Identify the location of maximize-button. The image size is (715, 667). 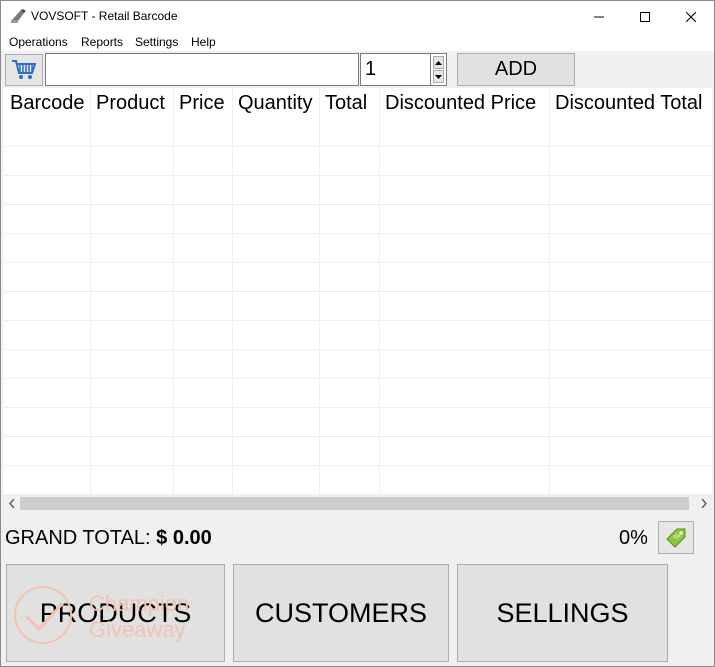
(645, 16).